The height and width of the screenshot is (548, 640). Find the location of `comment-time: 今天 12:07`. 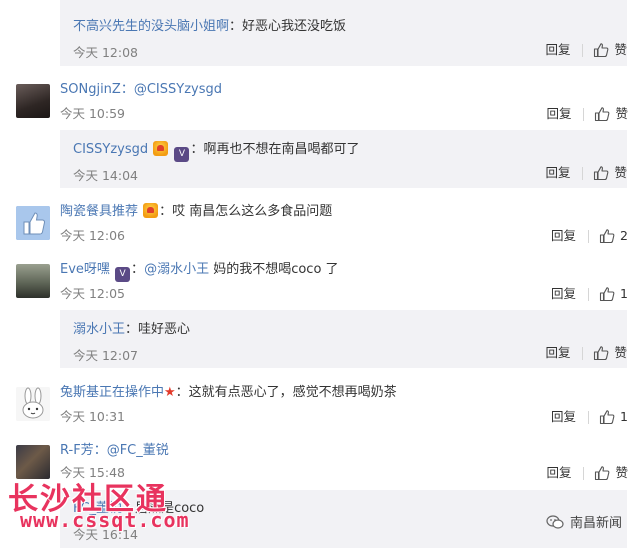

comment-time: 今天 12:07 is located at coordinates (105, 355).